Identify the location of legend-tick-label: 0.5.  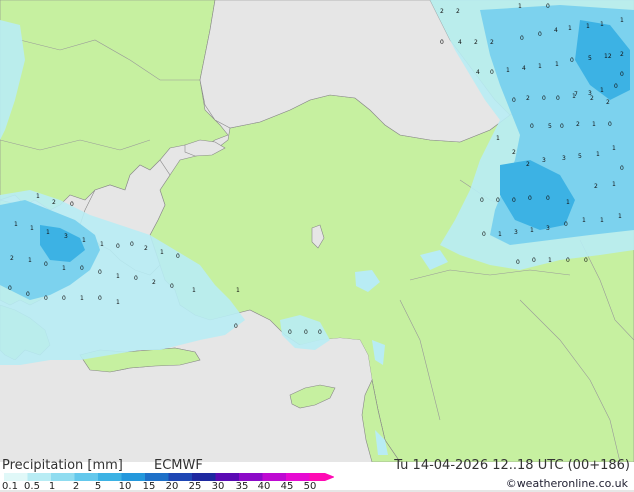
(32, 486).